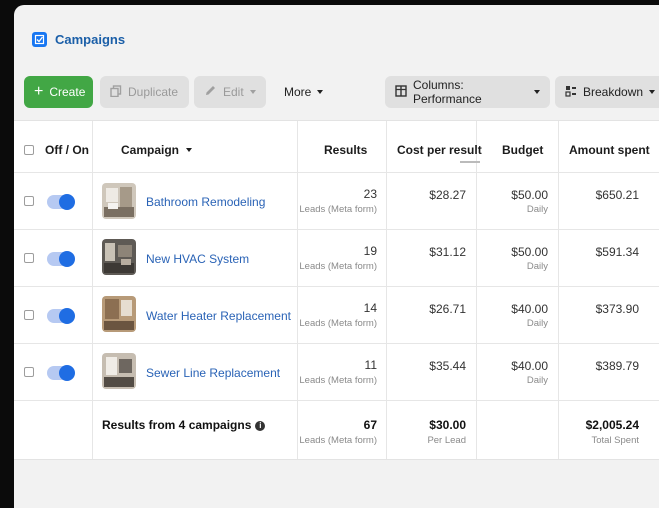 The width and height of the screenshot is (659, 508). Describe the element at coordinates (197, 259) in the screenshot. I see `campaign-name-link: New HVAC System` at that location.